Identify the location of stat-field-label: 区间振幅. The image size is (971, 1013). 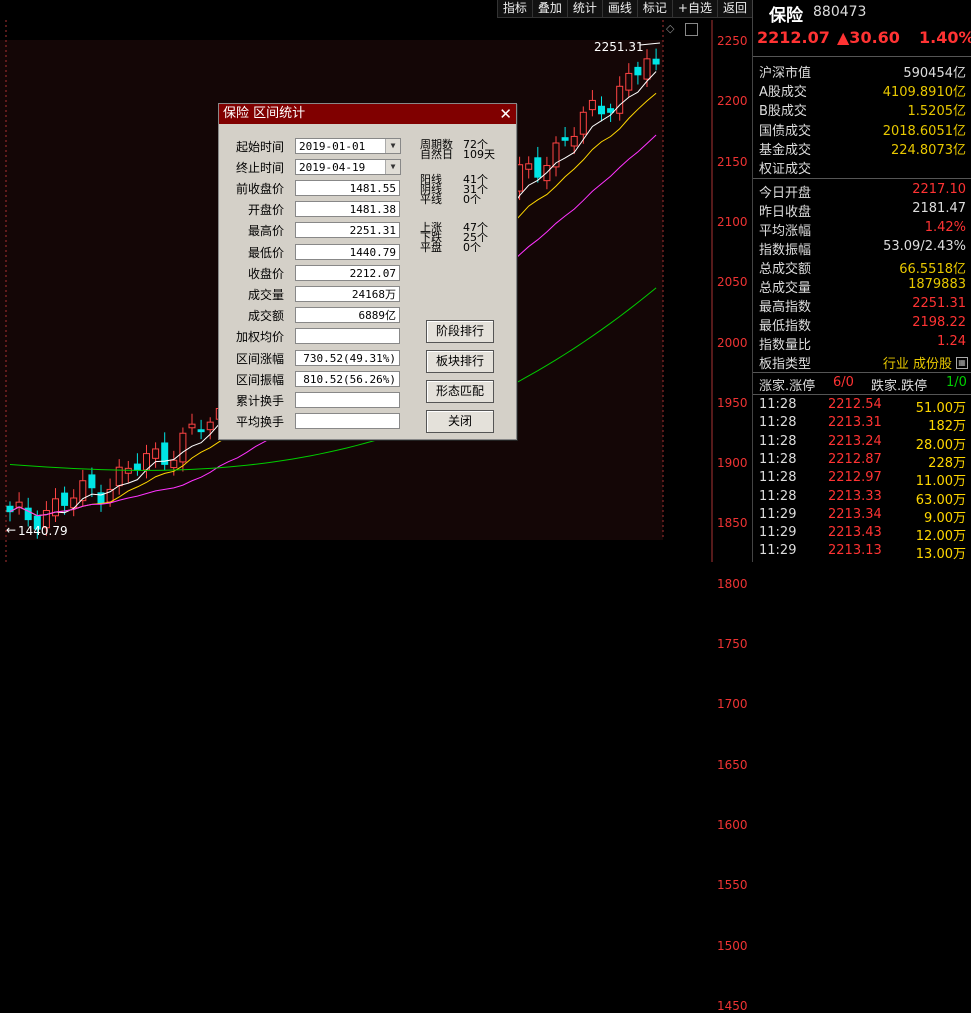
(259, 379).